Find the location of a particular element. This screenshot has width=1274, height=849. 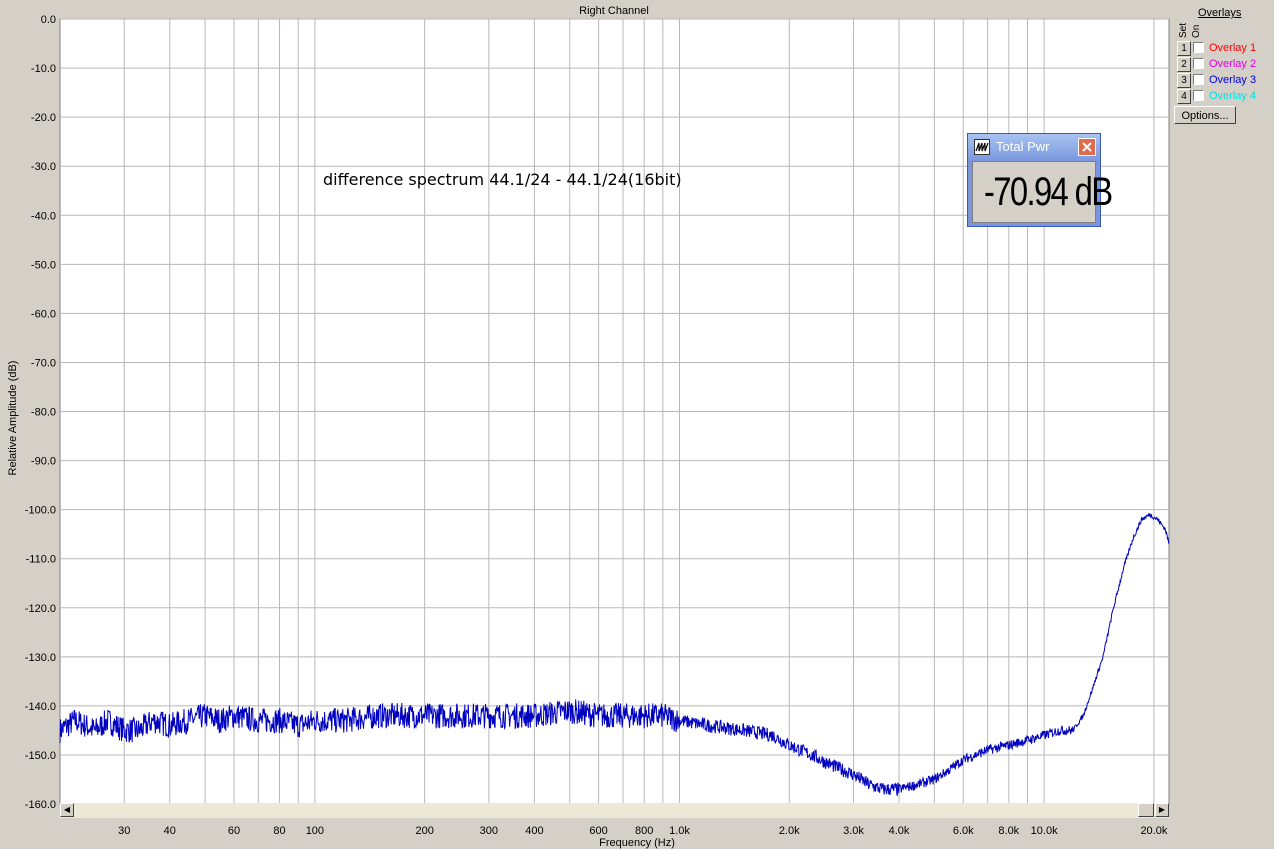

total-power-display: -70.94 dB is located at coordinates (1042, 192).